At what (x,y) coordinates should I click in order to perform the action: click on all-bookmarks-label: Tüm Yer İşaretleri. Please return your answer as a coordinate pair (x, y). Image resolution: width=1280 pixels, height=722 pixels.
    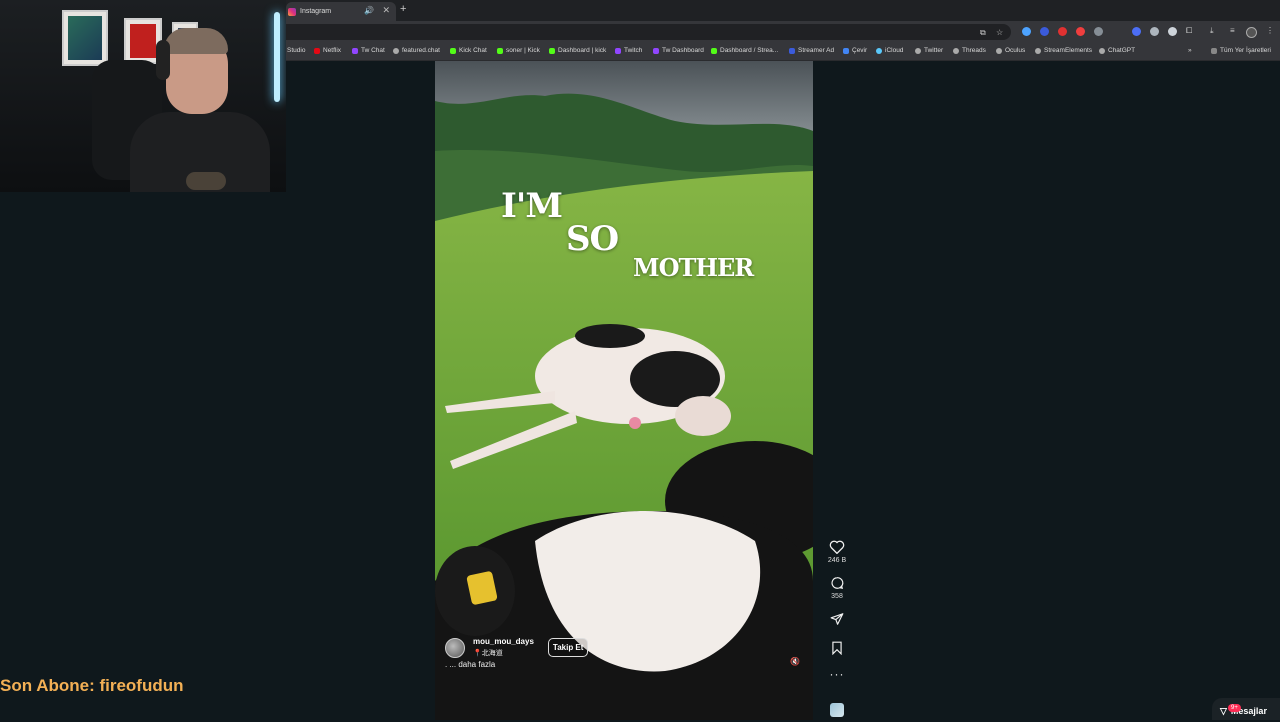
    Looking at the image, I should click on (1245, 50).